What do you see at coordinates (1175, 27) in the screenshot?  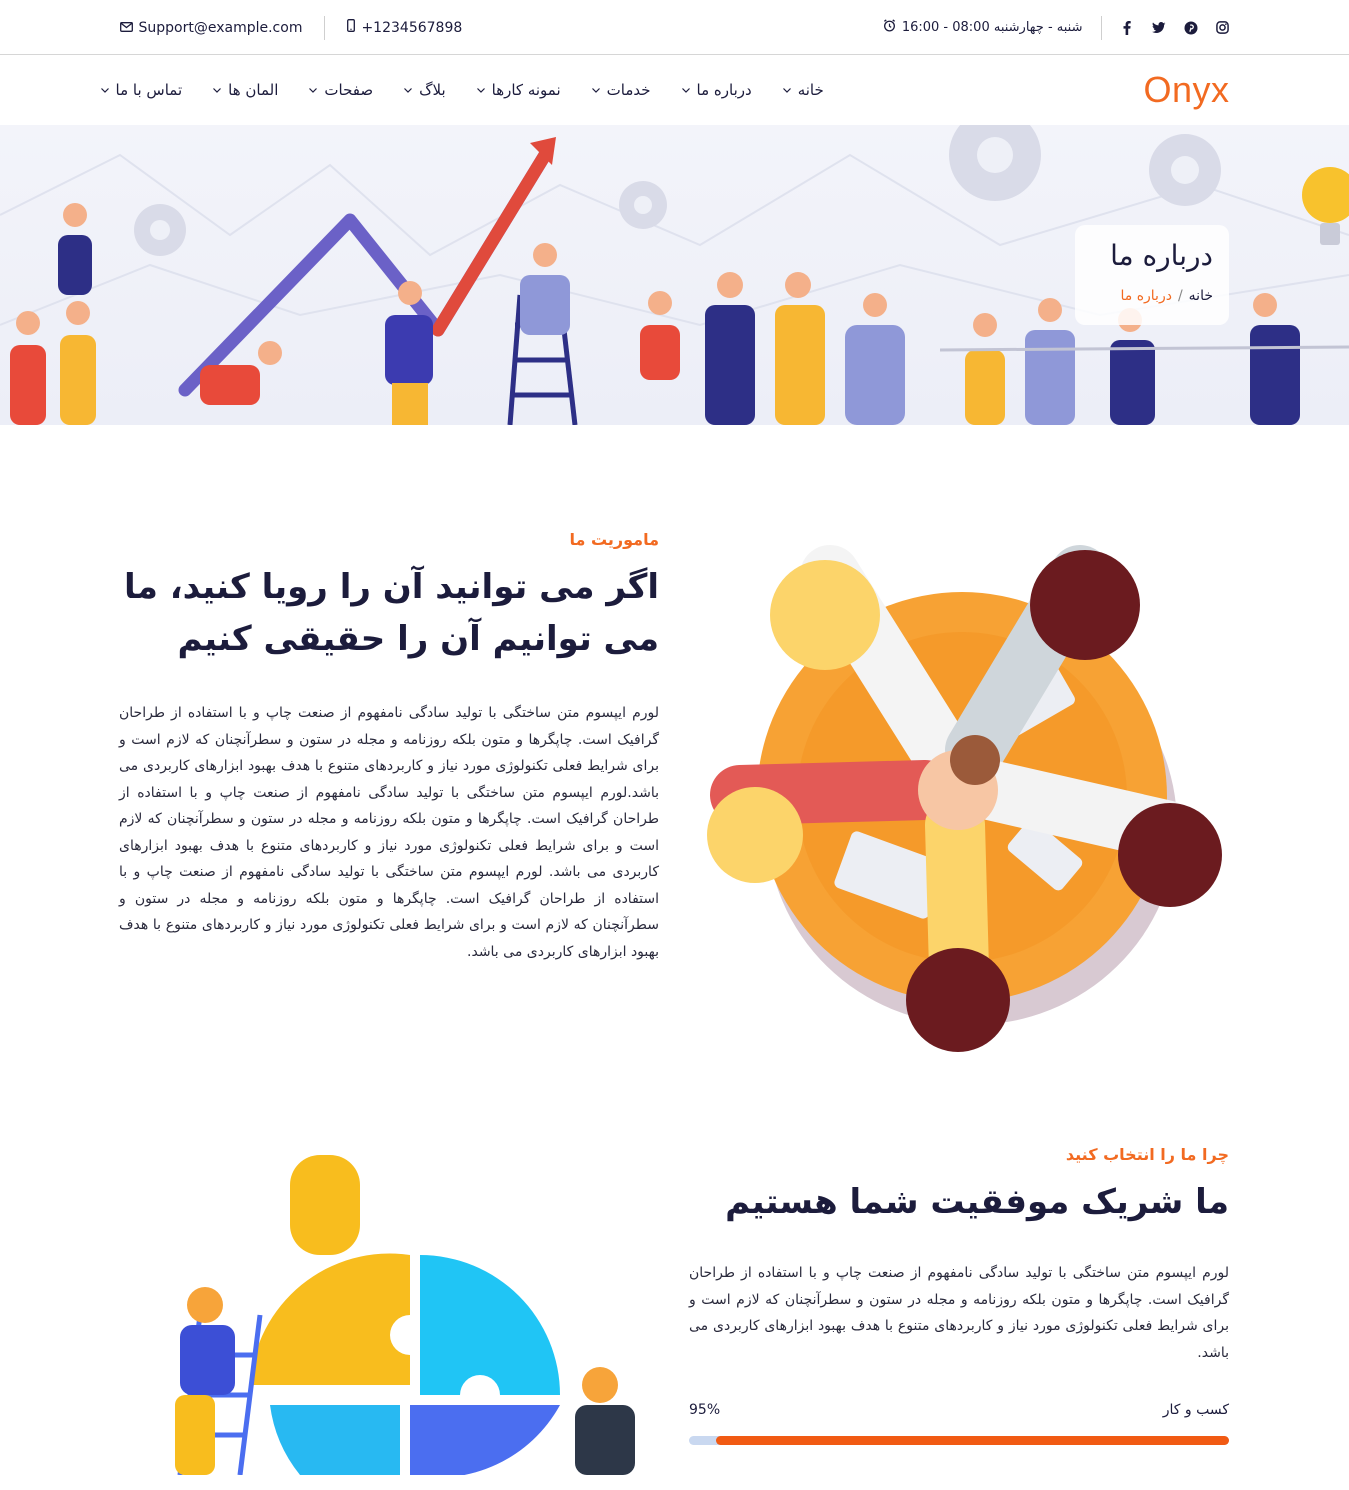 I see `social-links` at bounding box center [1175, 27].